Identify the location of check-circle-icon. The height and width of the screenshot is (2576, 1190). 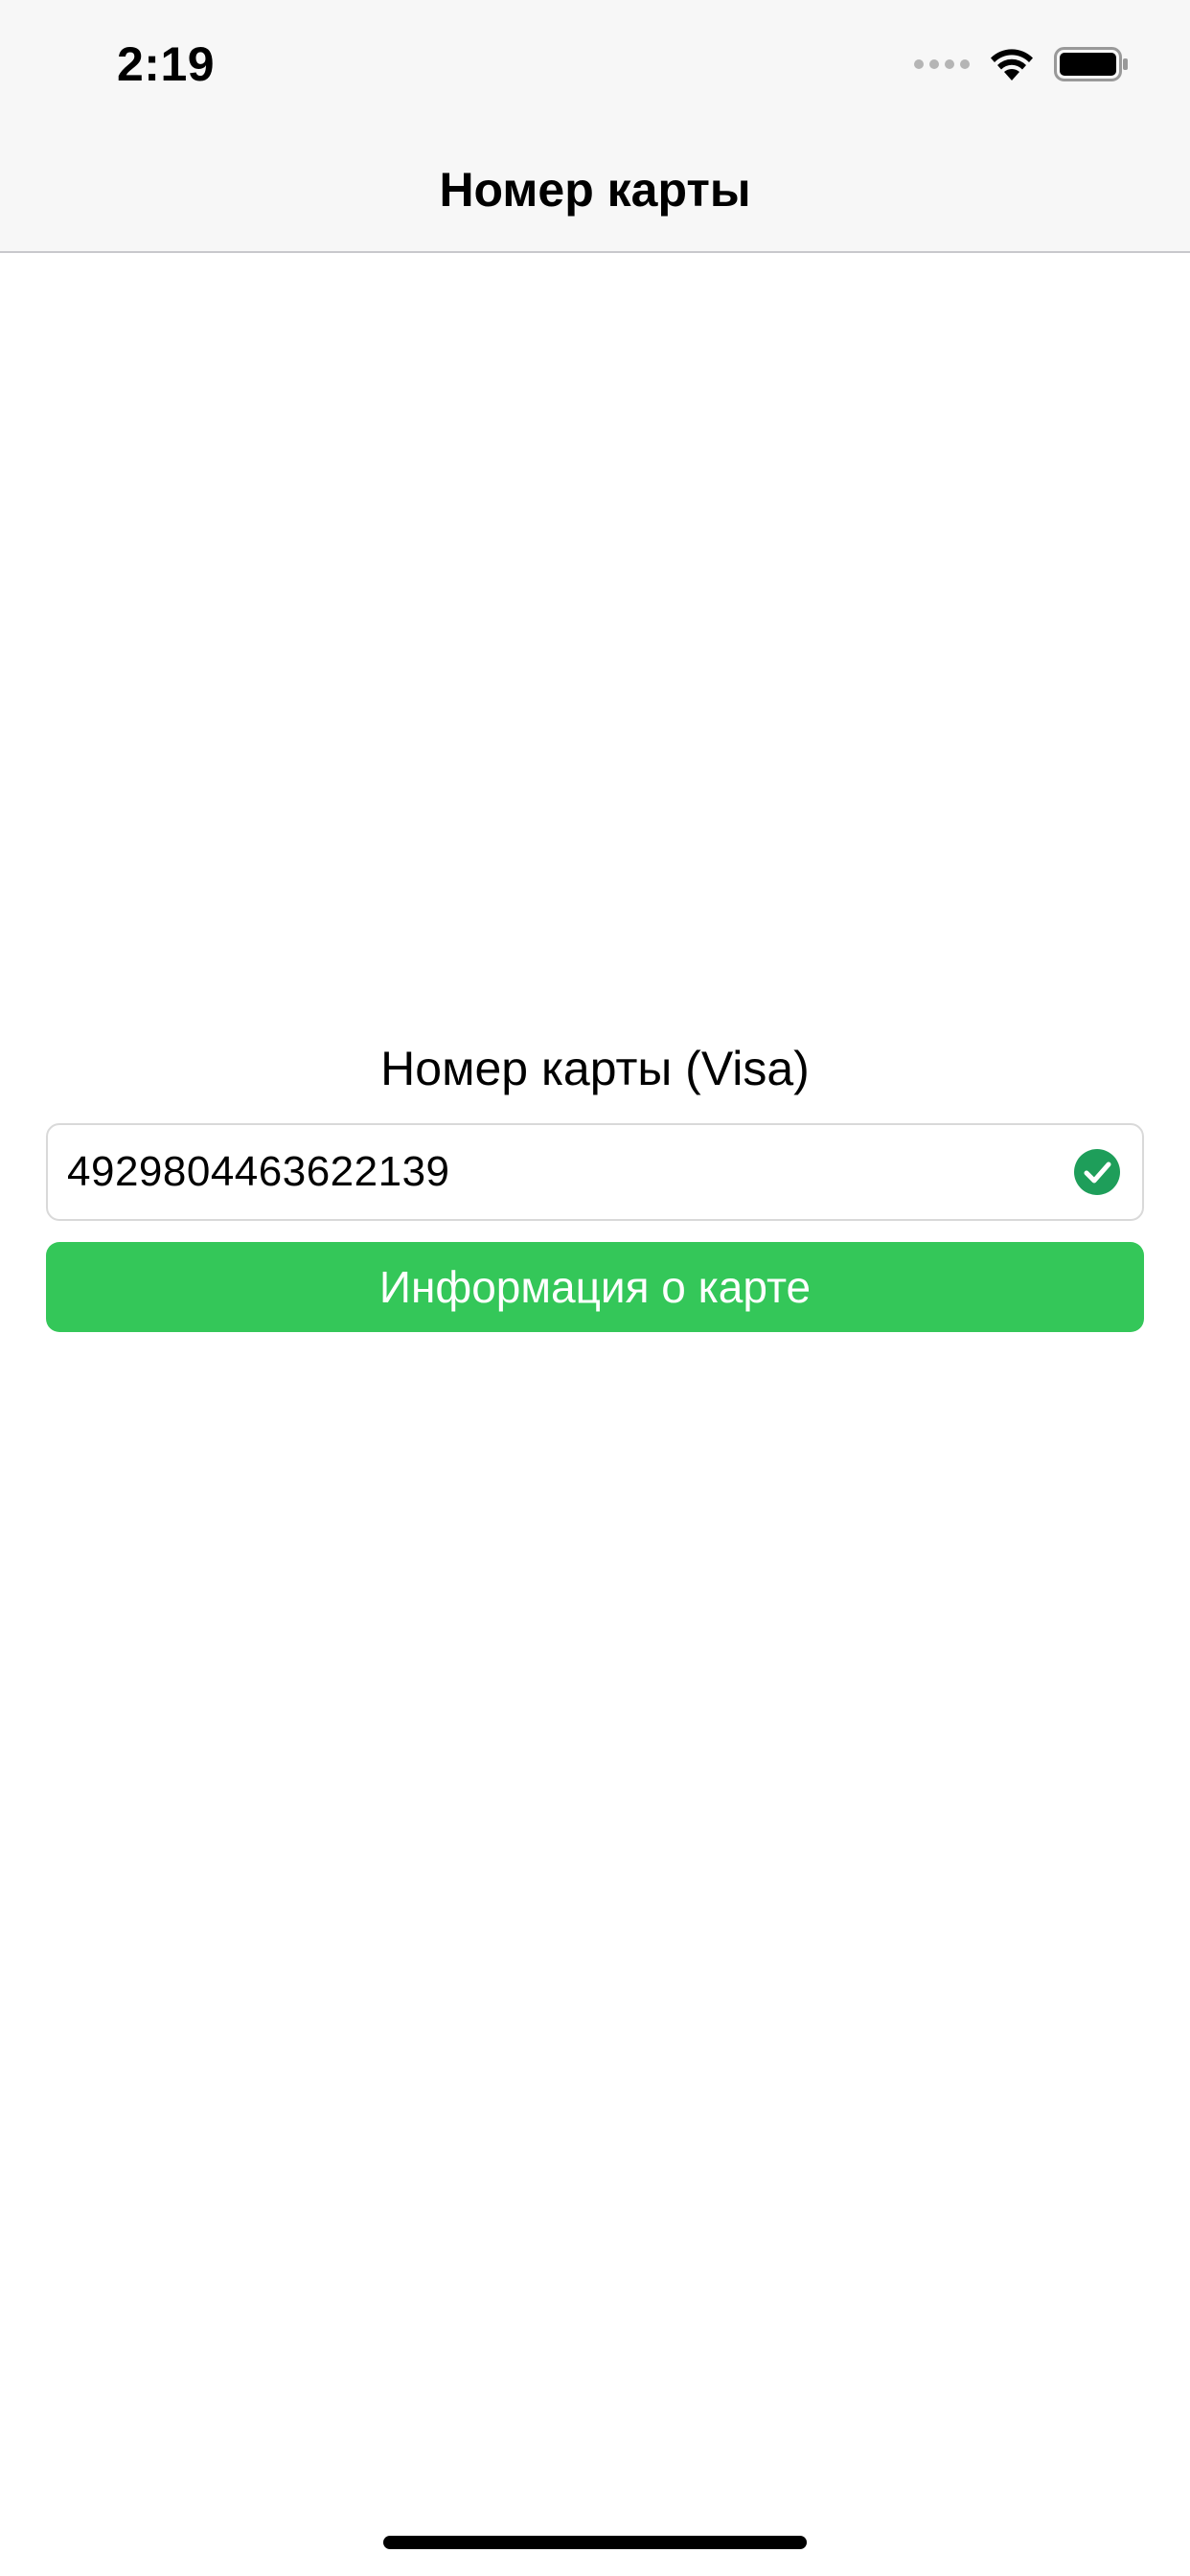
(1097, 1172).